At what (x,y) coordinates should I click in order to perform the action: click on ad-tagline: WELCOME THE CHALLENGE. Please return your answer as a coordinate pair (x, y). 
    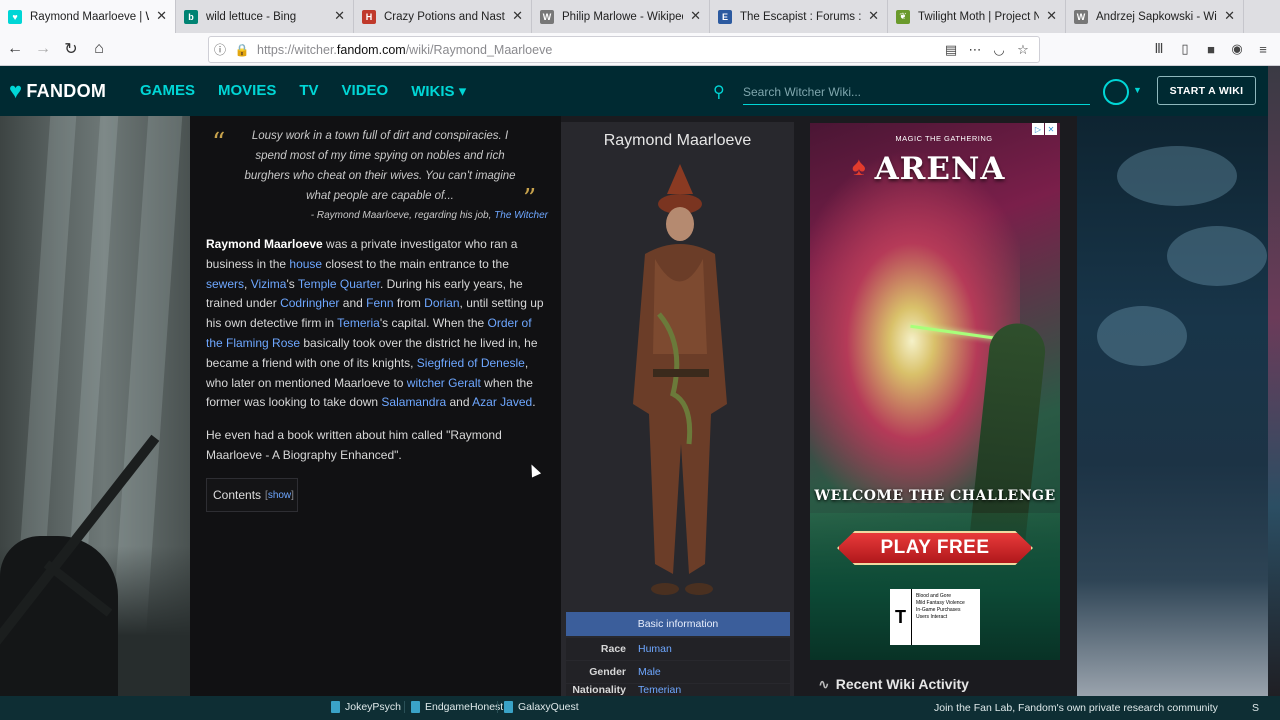
    Looking at the image, I should click on (935, 496).